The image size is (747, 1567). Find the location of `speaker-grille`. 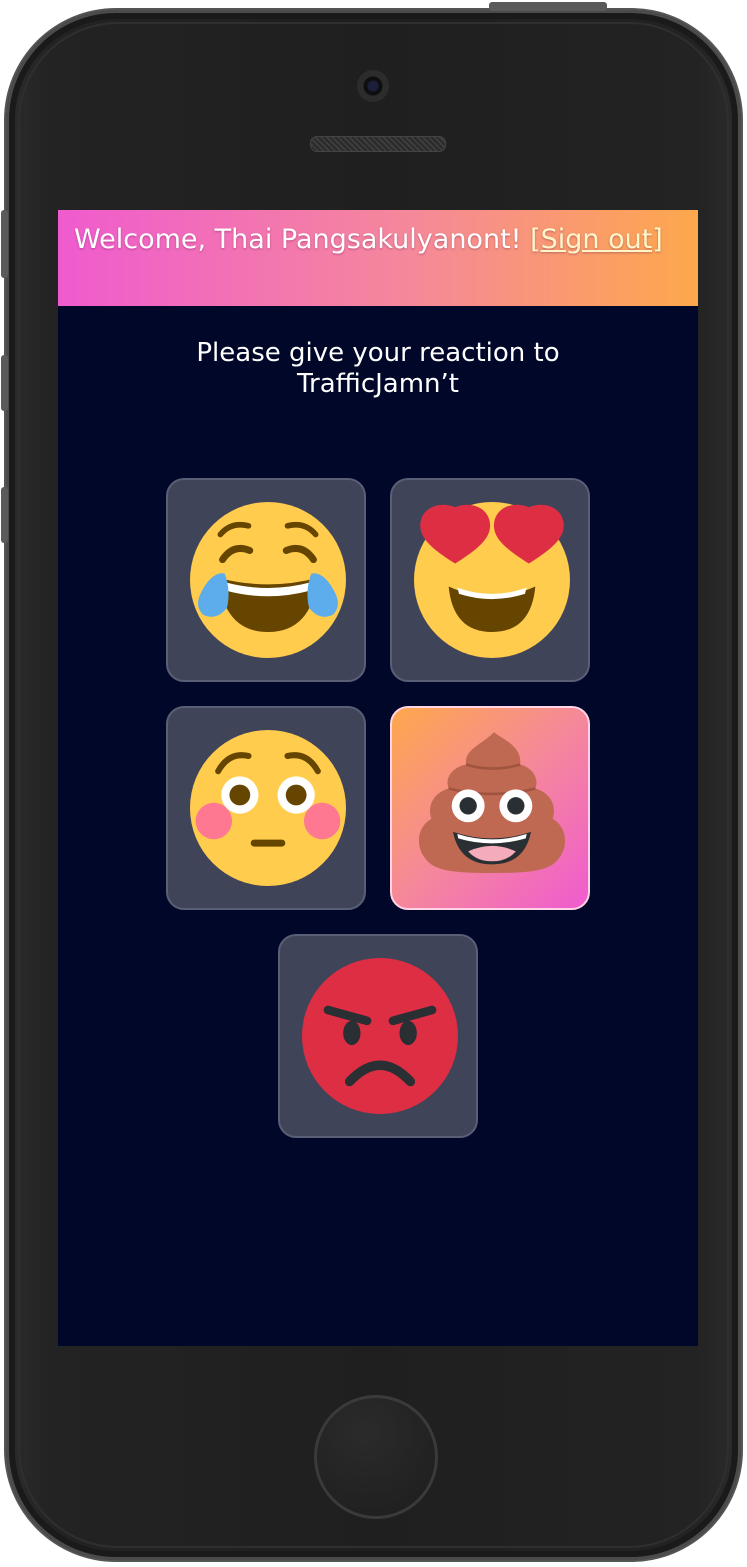

speaker-grille is located at coordinates (378, 144).